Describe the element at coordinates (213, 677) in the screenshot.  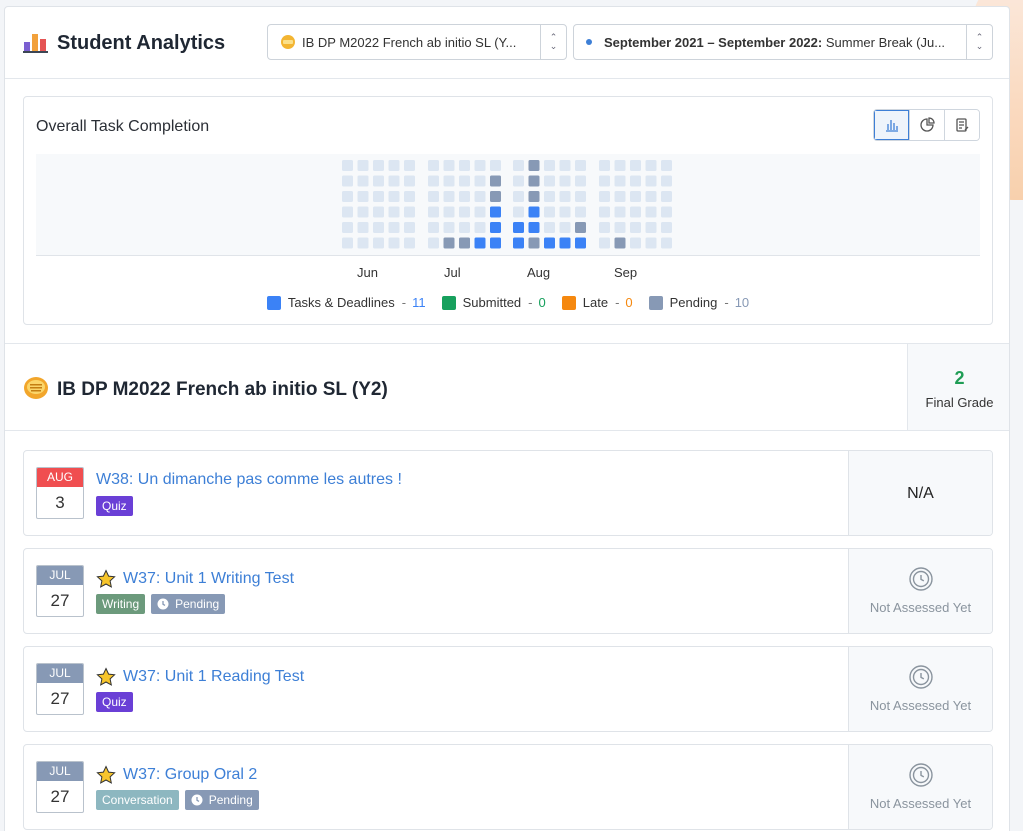
I see `task-title-text: W37: Unit 1 Reading Test` at that location.